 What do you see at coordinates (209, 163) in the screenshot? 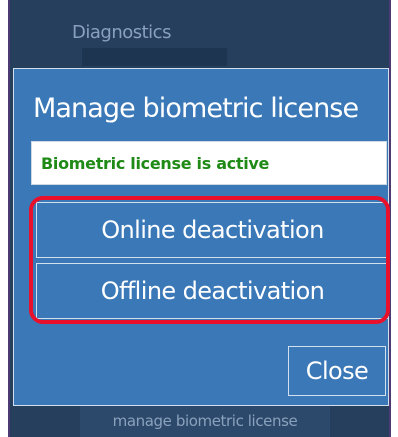
I see `license-status: Biometric license is active` at bounding box center [209, 163].